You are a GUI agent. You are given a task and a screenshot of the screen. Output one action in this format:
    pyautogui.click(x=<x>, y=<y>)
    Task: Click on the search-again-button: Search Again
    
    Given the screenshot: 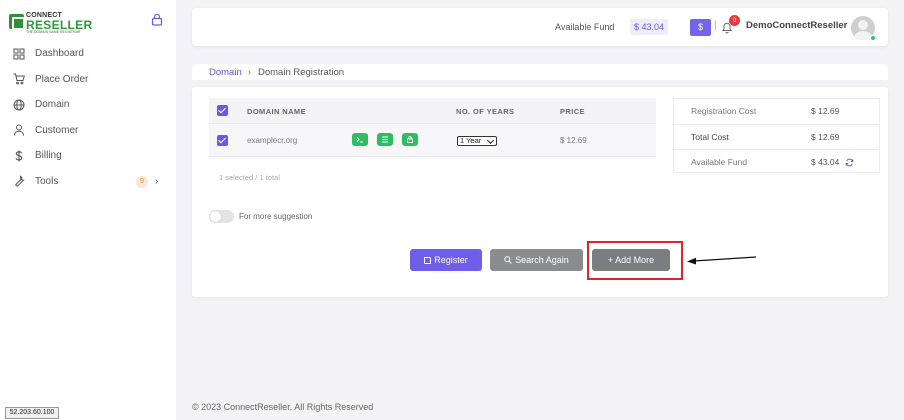 What is the action you would take?
    pyautogui.click(x=536, y=260)
    